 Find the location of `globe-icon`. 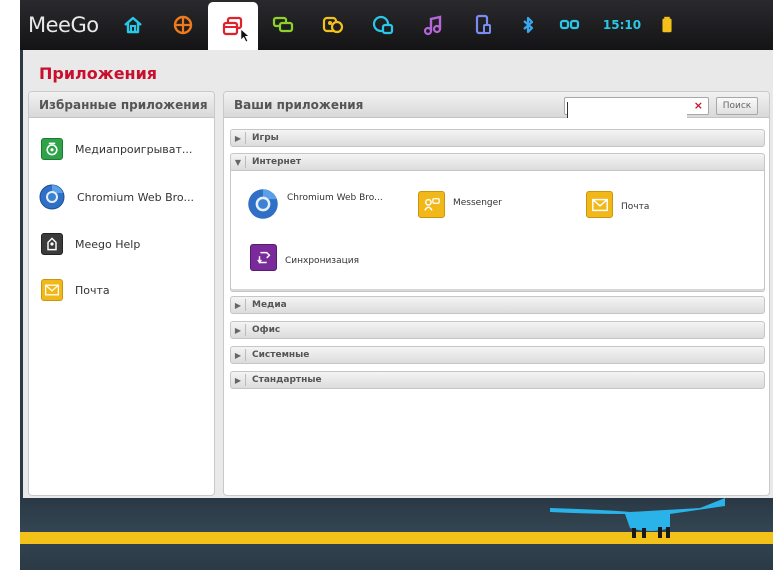

globe-icon is located at coordinates (183, 25).